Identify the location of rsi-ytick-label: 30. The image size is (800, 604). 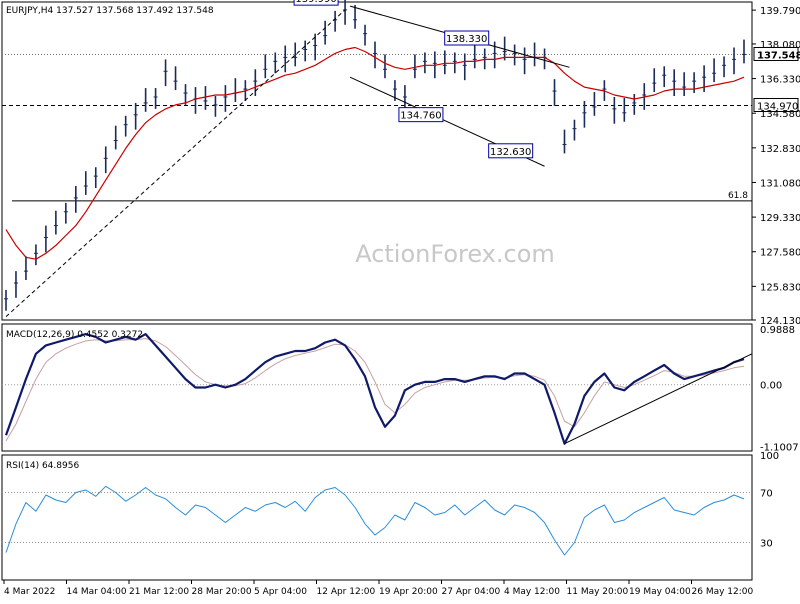
(766, 544).